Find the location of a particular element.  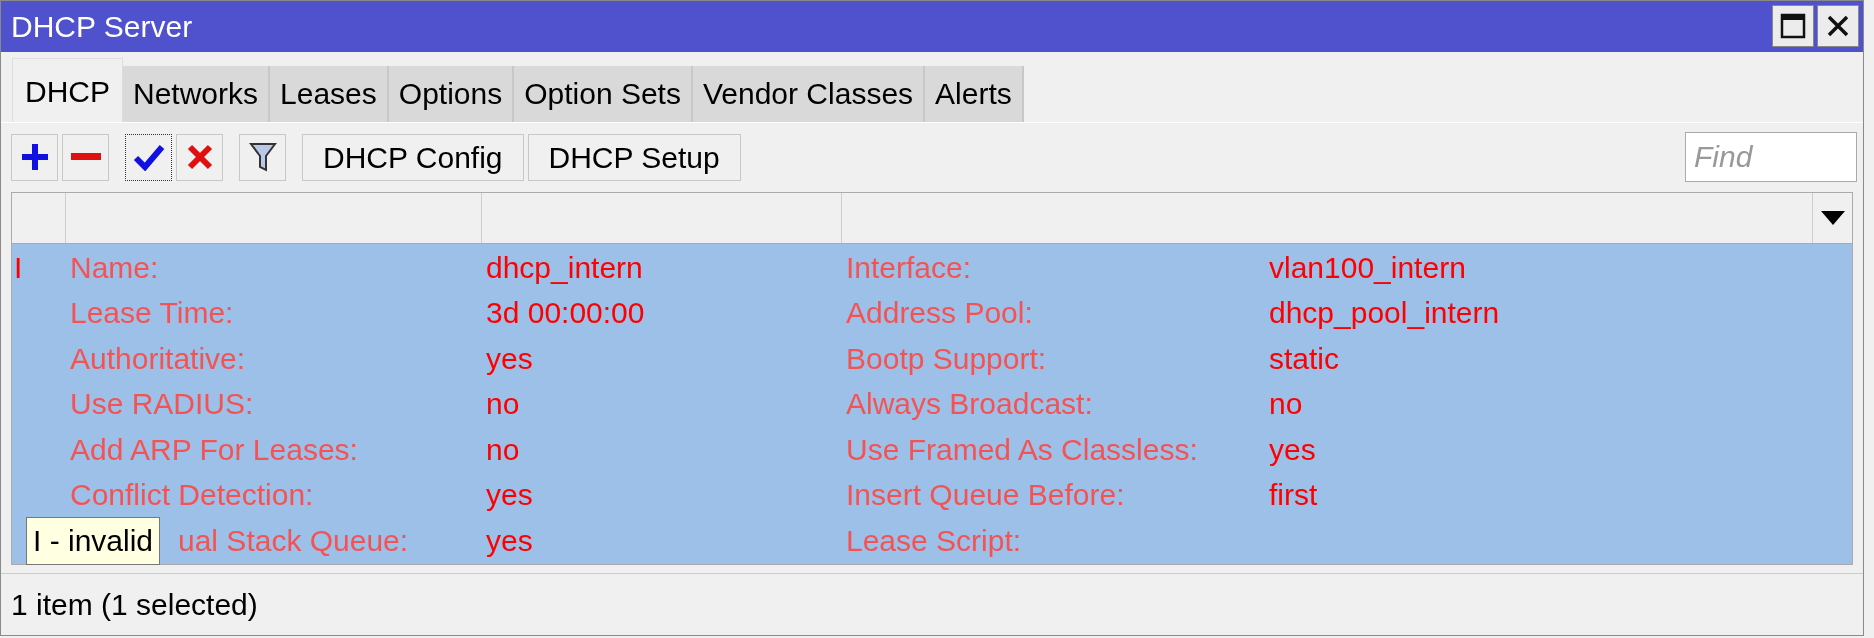

field-label: Authoritative: is located at coordinates (158, 358).